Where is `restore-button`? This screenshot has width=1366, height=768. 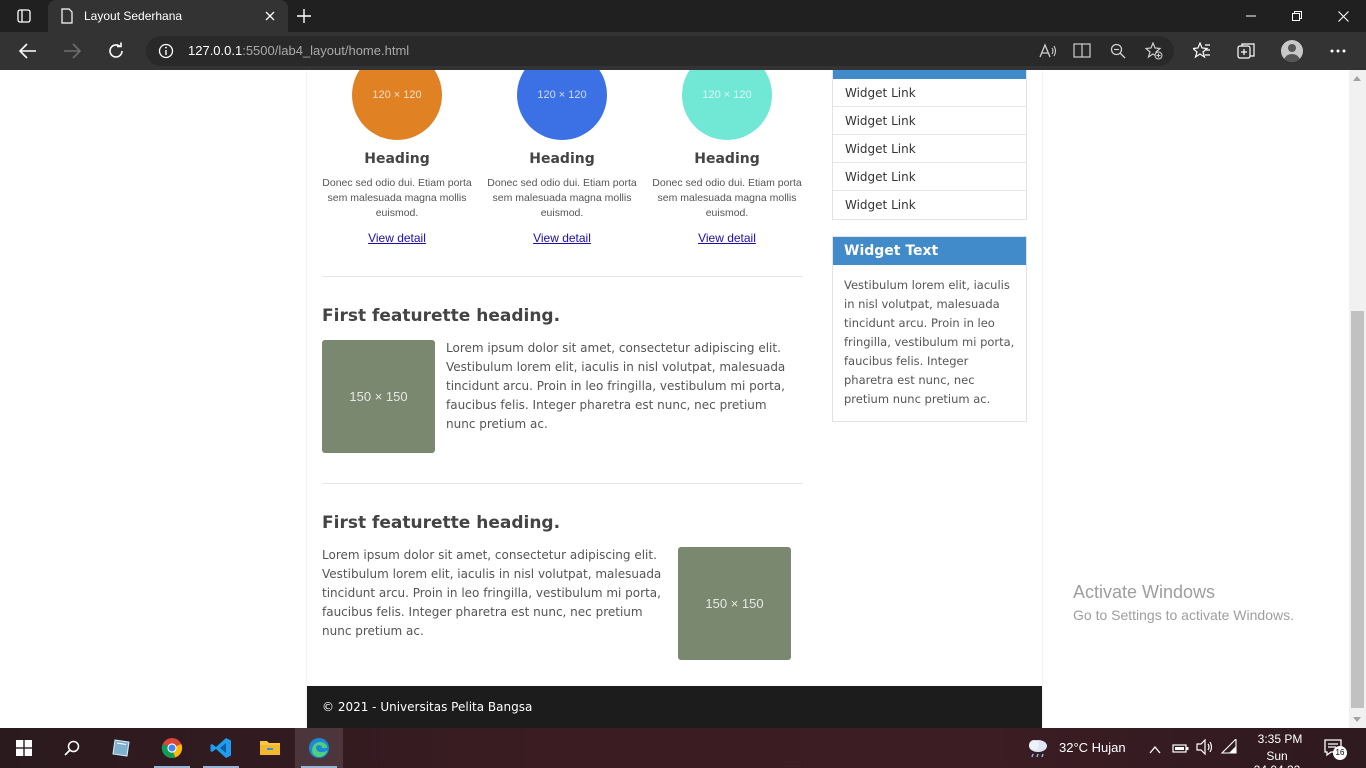 restore-button is located at coordinates (1297, 16).